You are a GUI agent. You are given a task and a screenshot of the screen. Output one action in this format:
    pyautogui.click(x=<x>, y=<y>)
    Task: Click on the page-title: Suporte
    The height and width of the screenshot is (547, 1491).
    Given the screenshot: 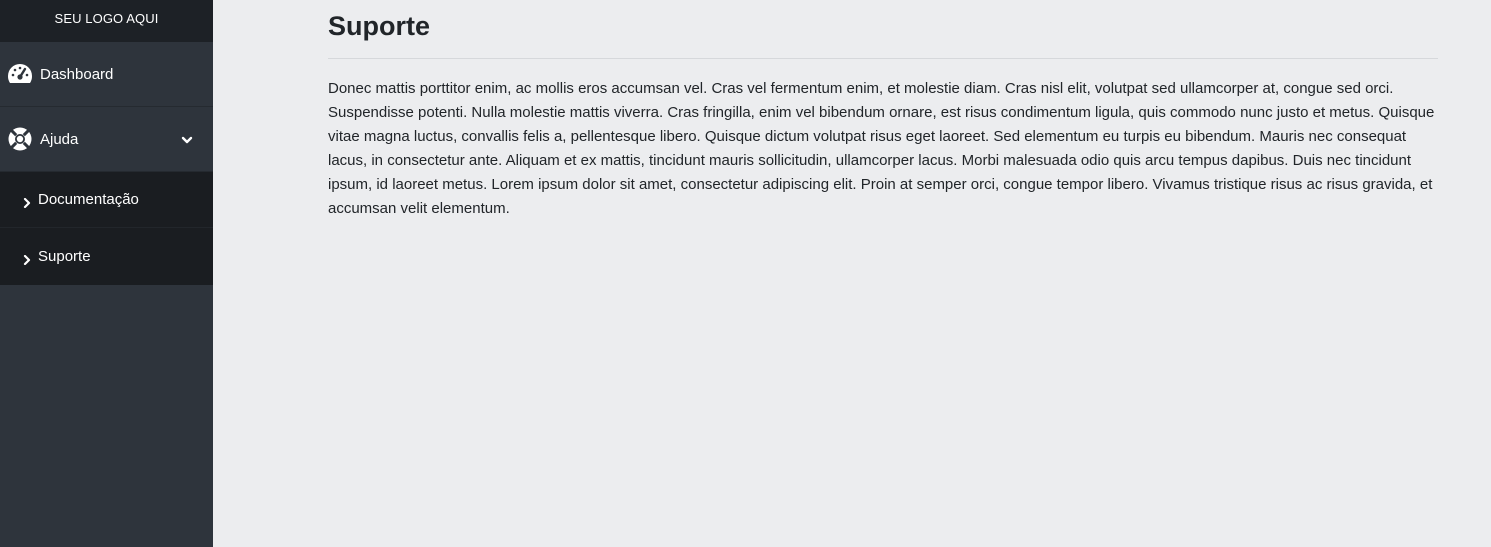 What is the action you would take?
    pyautogui.click(x=883, y=29)
    